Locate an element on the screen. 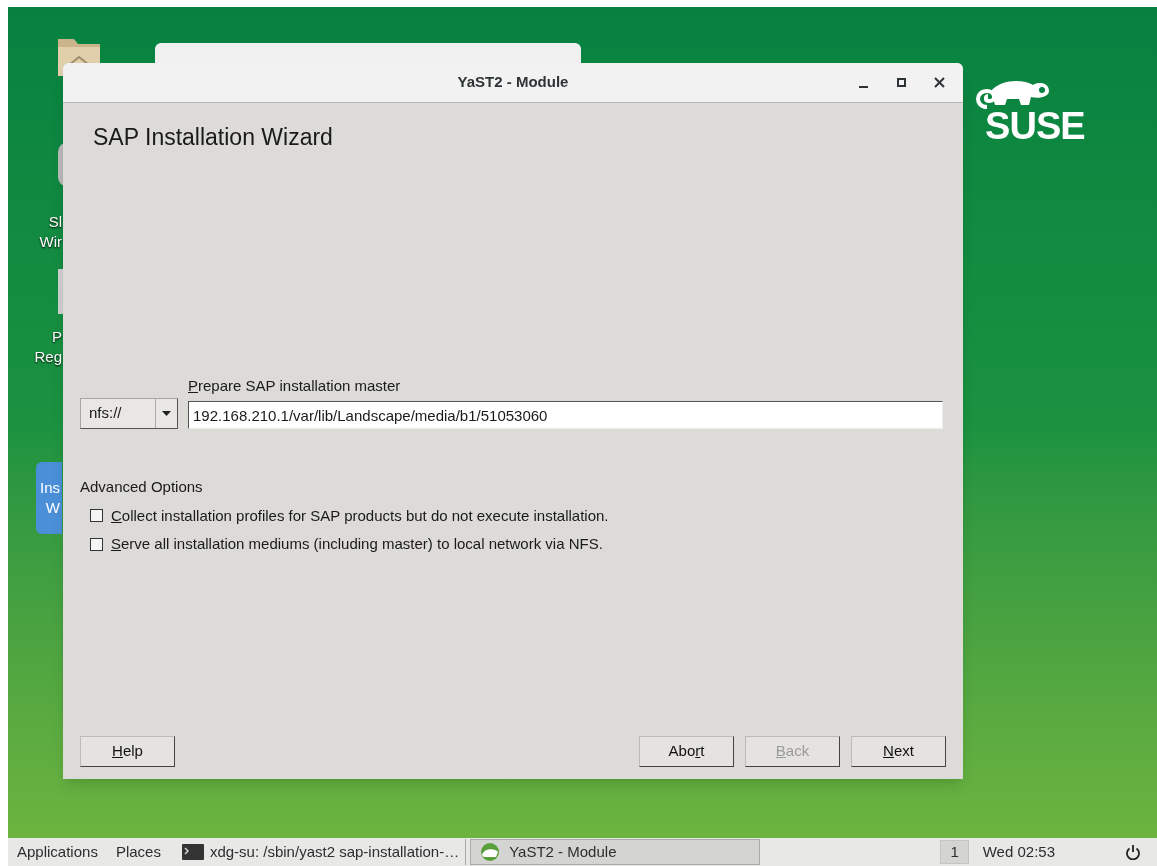 The width and height of the screenshot is (1157, 866). power-icon is located at coordinates (1133, 852).